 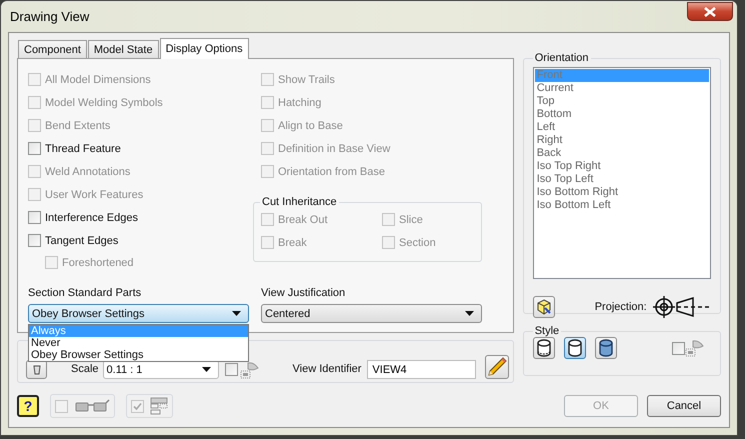 What do you see at coordinates (621, 205) in the screenshot?
I see `list-item: Iso Bottom Left` at bounding box center [621, 205].